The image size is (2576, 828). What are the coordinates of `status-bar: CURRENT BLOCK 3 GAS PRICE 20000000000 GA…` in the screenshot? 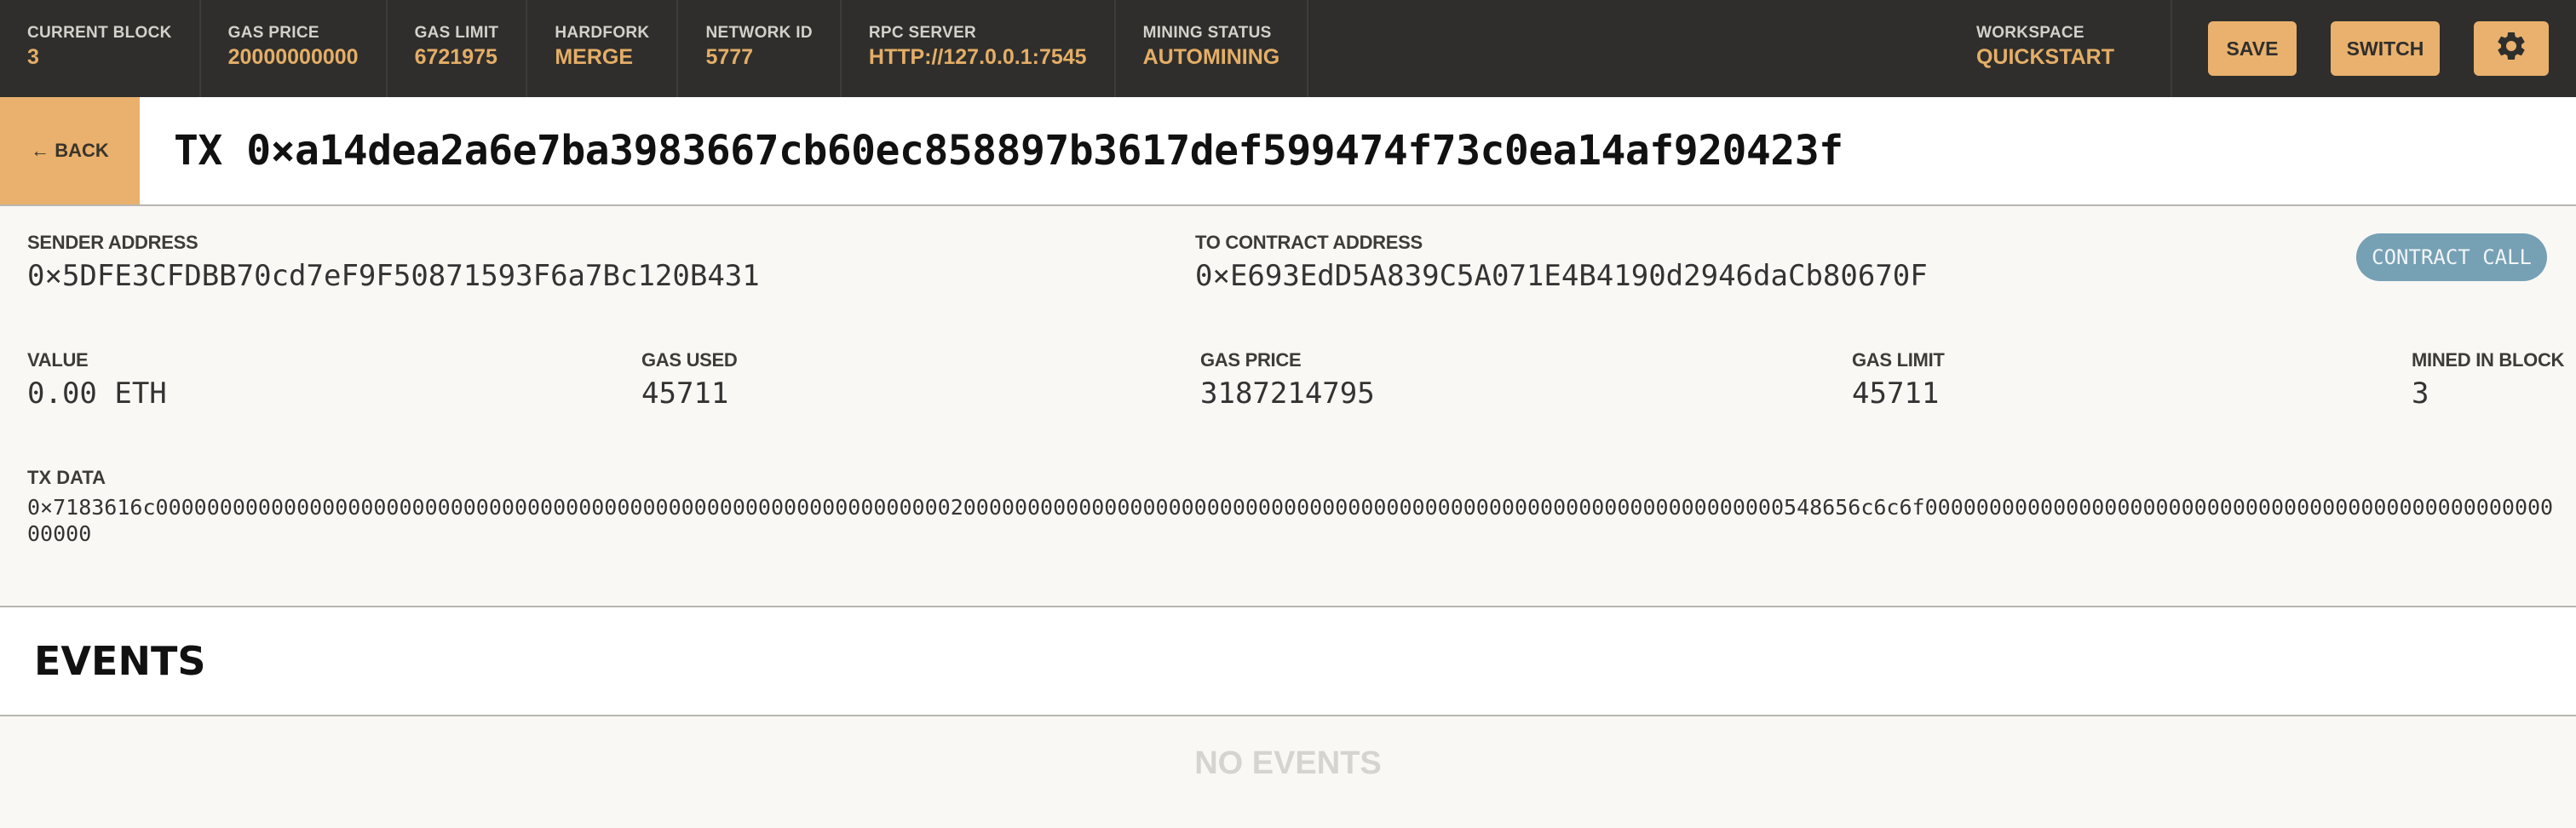 It's located at (1288, 49).